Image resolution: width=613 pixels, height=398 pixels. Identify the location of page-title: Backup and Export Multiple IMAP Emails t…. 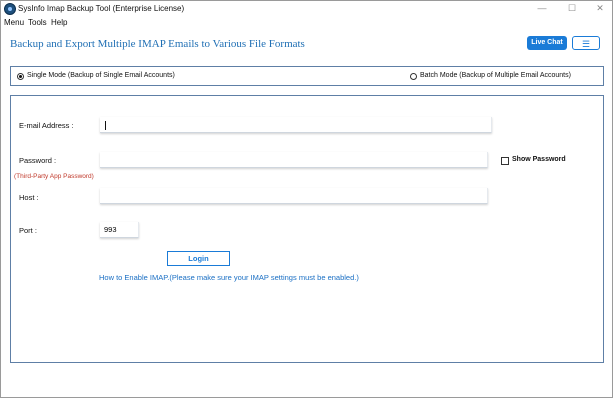
(157, 44).